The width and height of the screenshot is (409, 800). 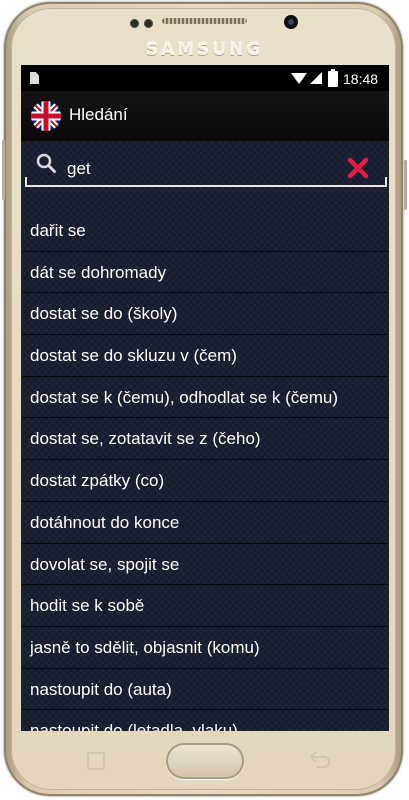 What do you see at coordinates (205, 78) in the screenshot?
I see `status-bar: 18:48` at bounding box center [205, 78].